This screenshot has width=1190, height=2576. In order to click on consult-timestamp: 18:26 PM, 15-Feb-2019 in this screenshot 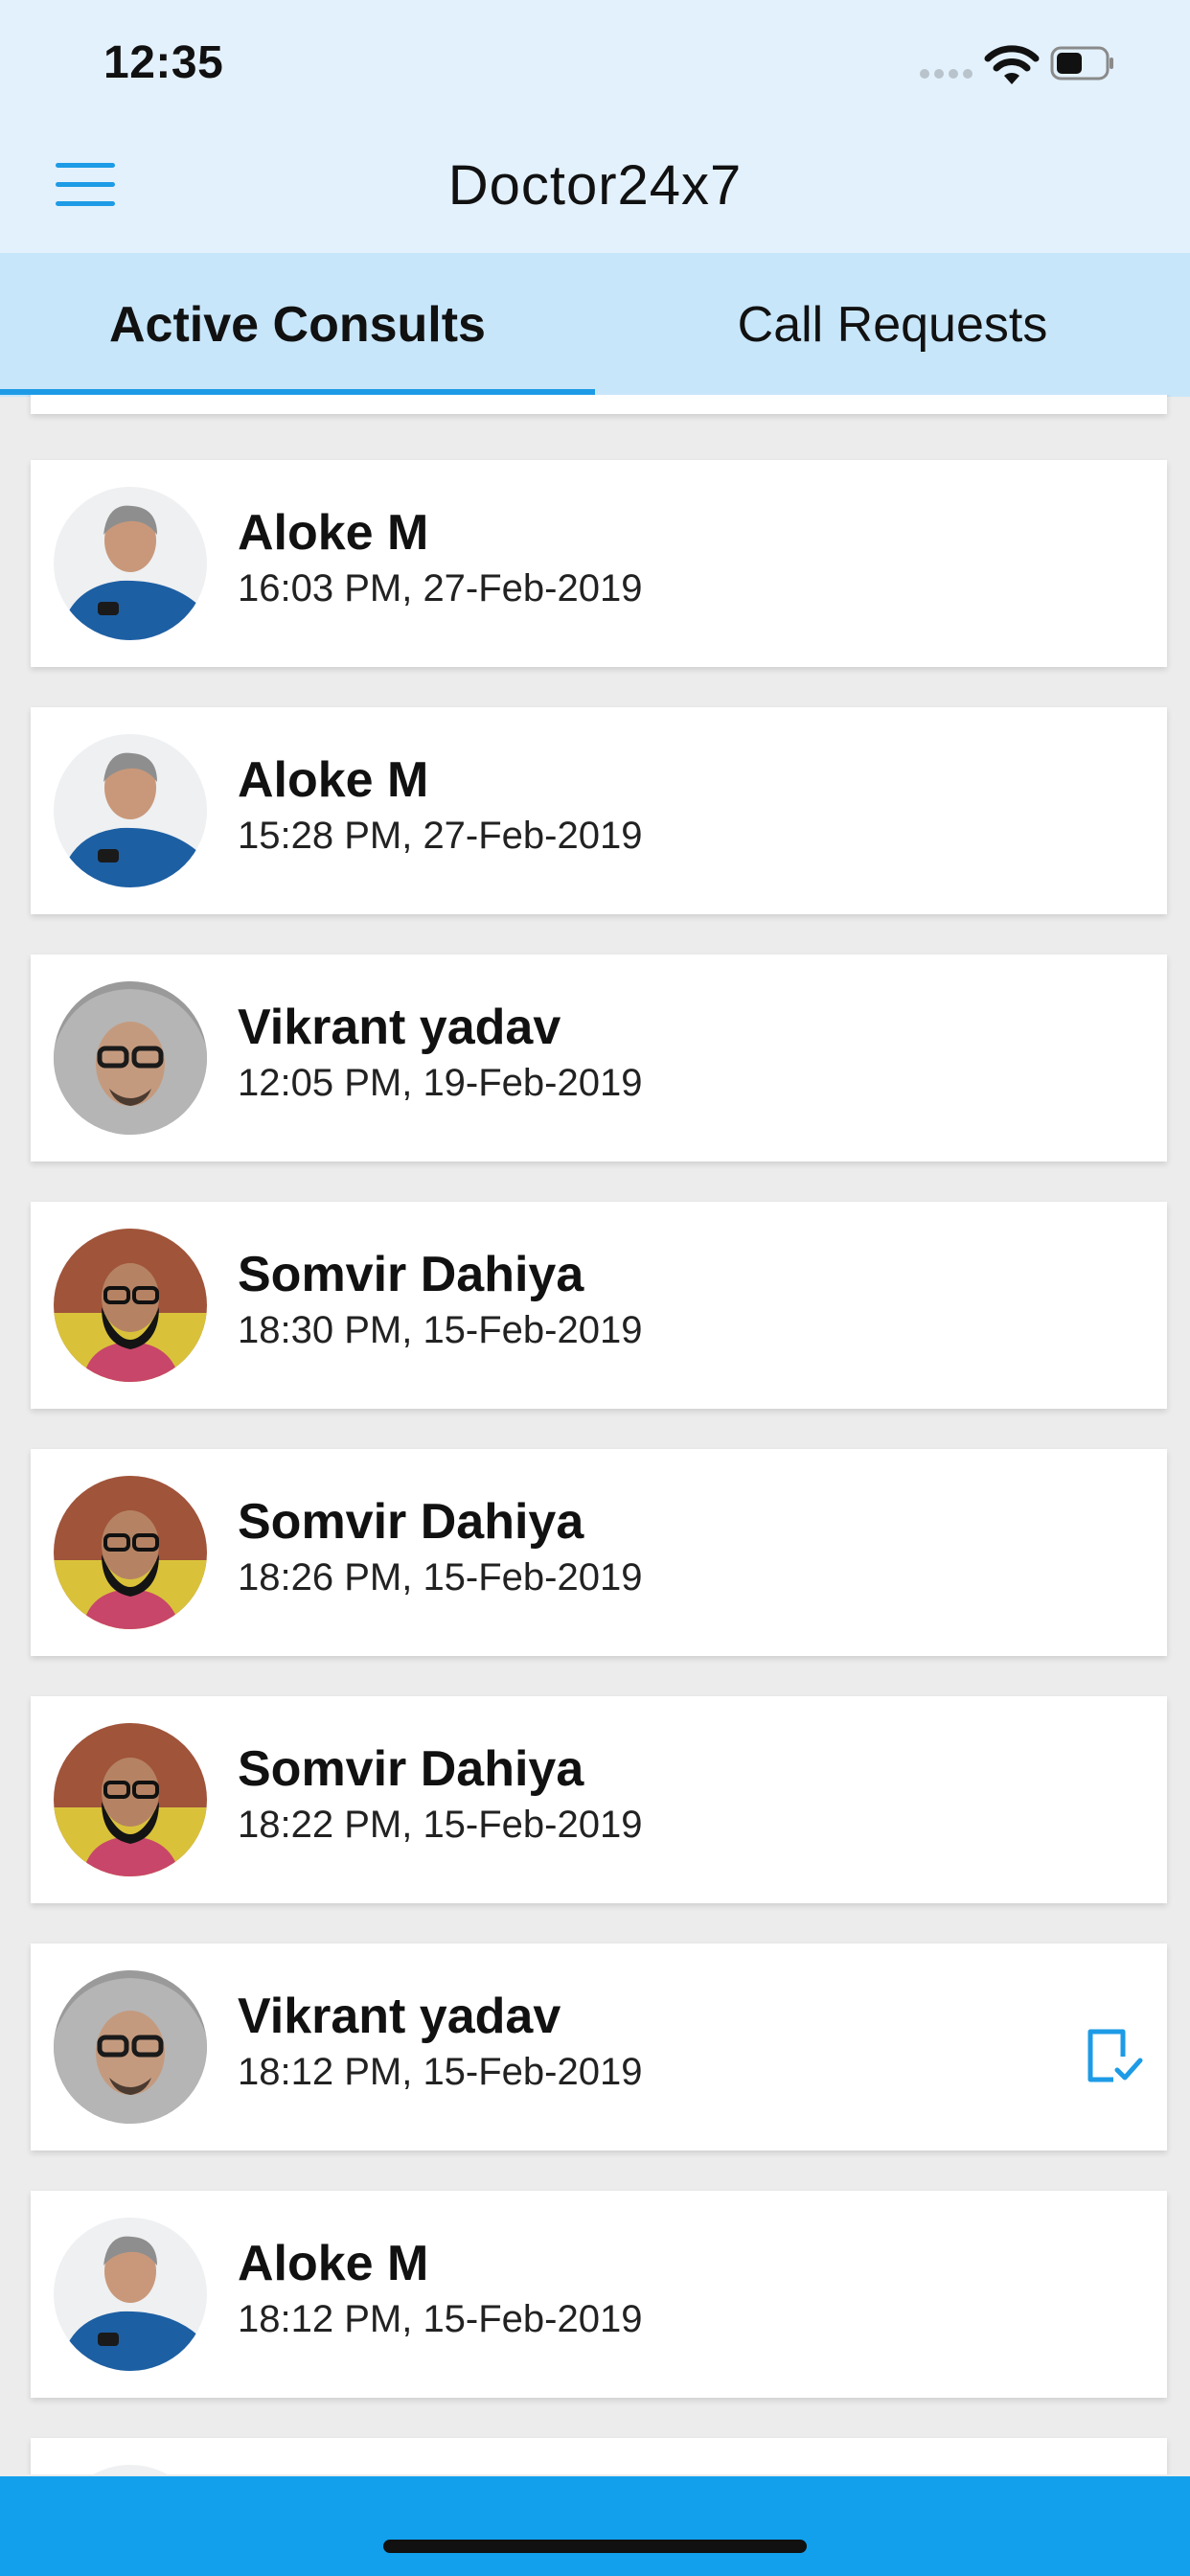, I will do `click(441, 1577)`.